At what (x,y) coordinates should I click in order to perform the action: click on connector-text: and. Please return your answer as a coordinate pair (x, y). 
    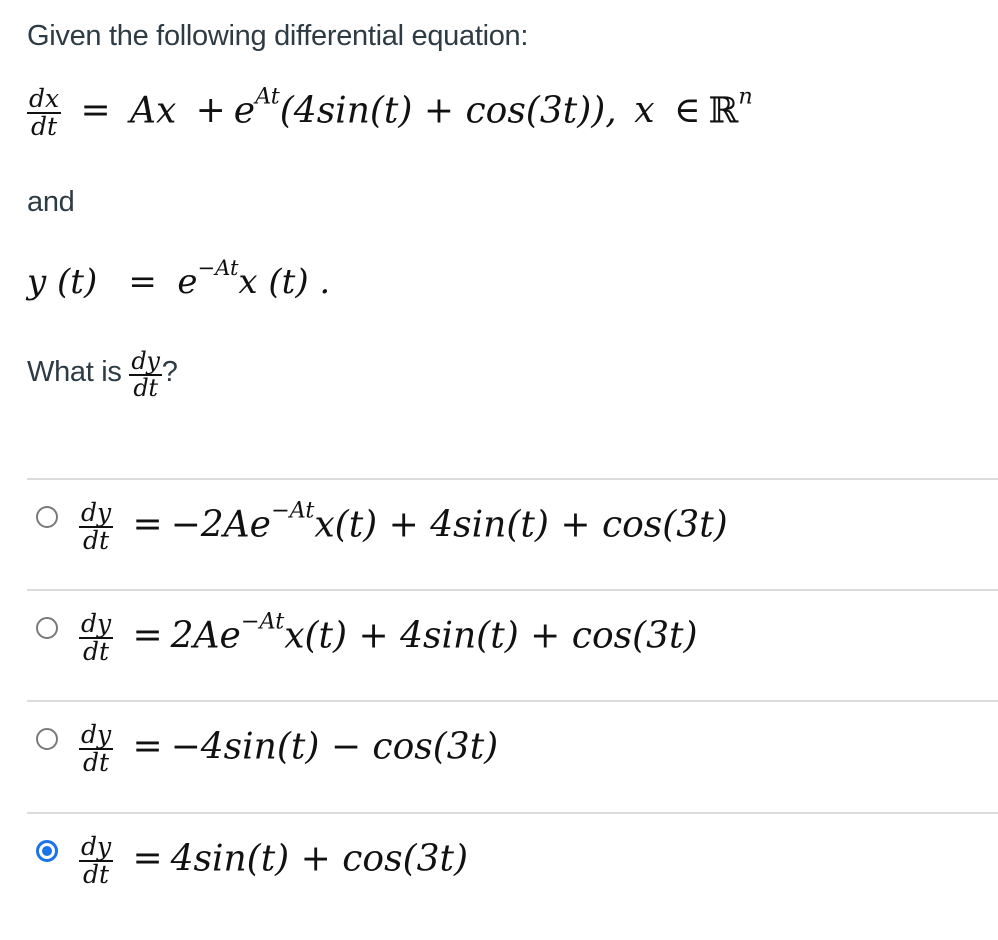
    Looking at the image, I should click on (51, 202).